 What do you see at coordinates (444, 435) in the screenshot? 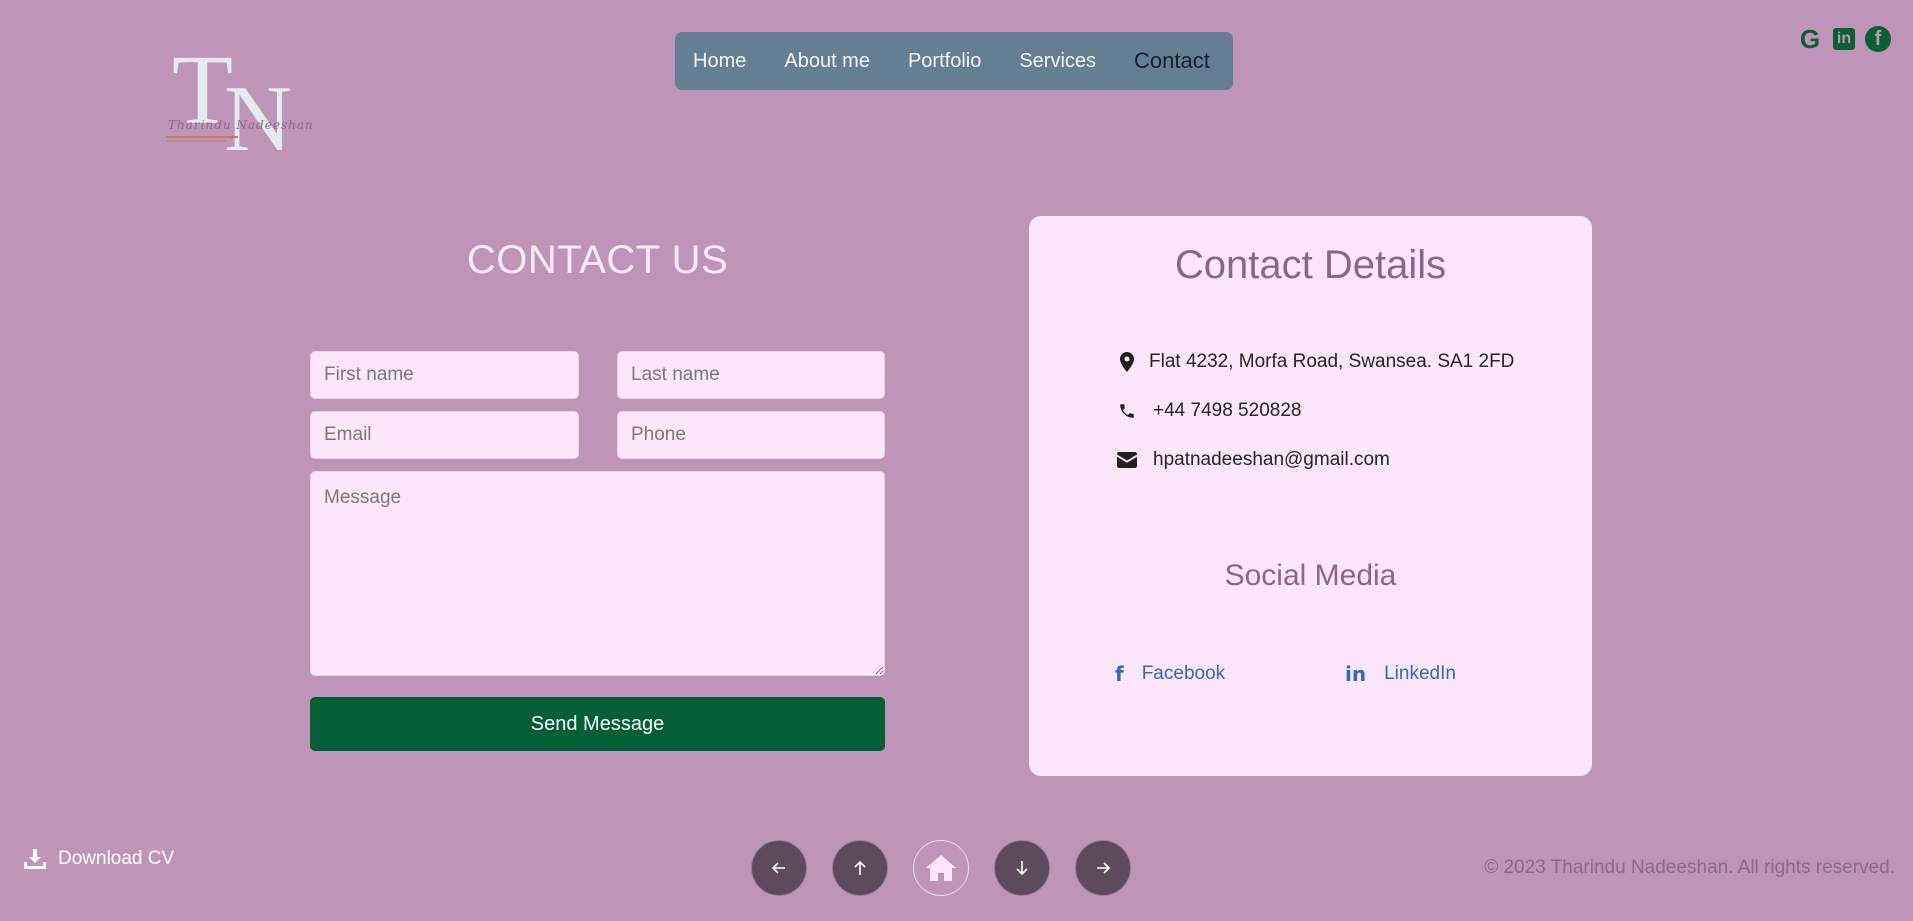
I see `email-field` at bounding box center [444, 435].